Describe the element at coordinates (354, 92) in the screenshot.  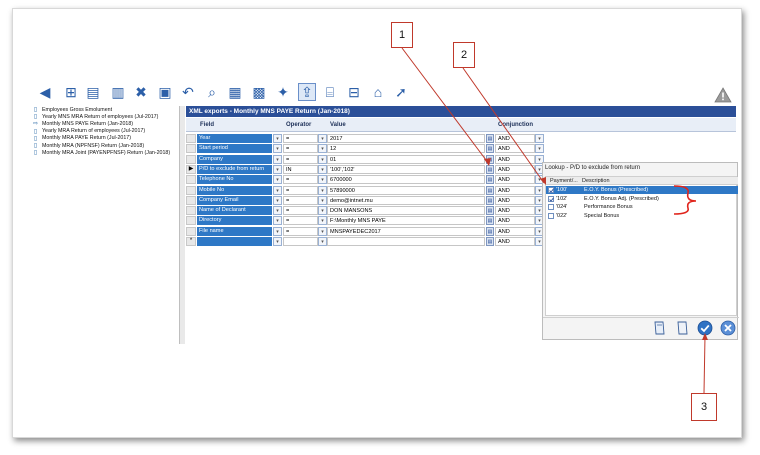
I see `printer-icon: ⊟` at that location.